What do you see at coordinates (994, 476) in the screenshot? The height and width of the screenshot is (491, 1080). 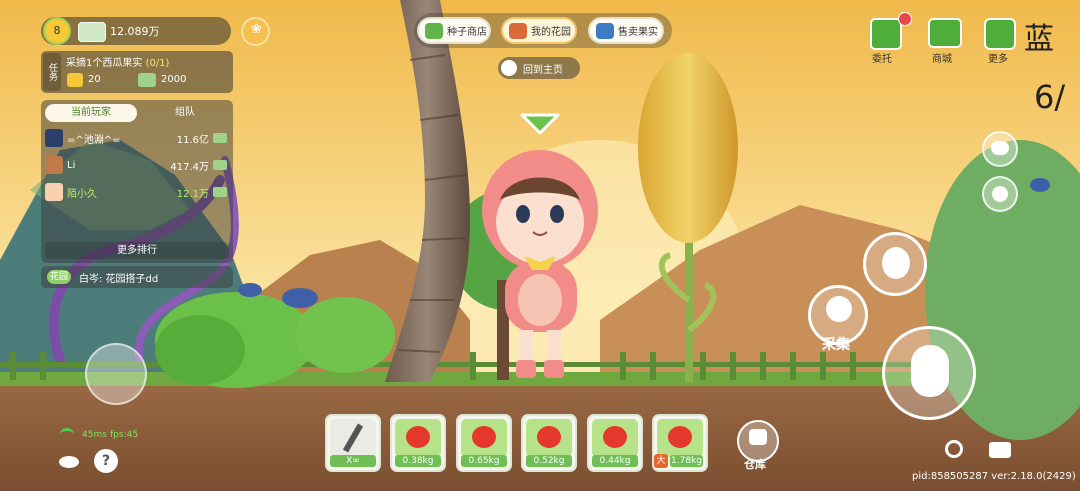 I see `build-info: pid:858505287 ver:2.18.0(2429)` at bounding box center [994, 476].